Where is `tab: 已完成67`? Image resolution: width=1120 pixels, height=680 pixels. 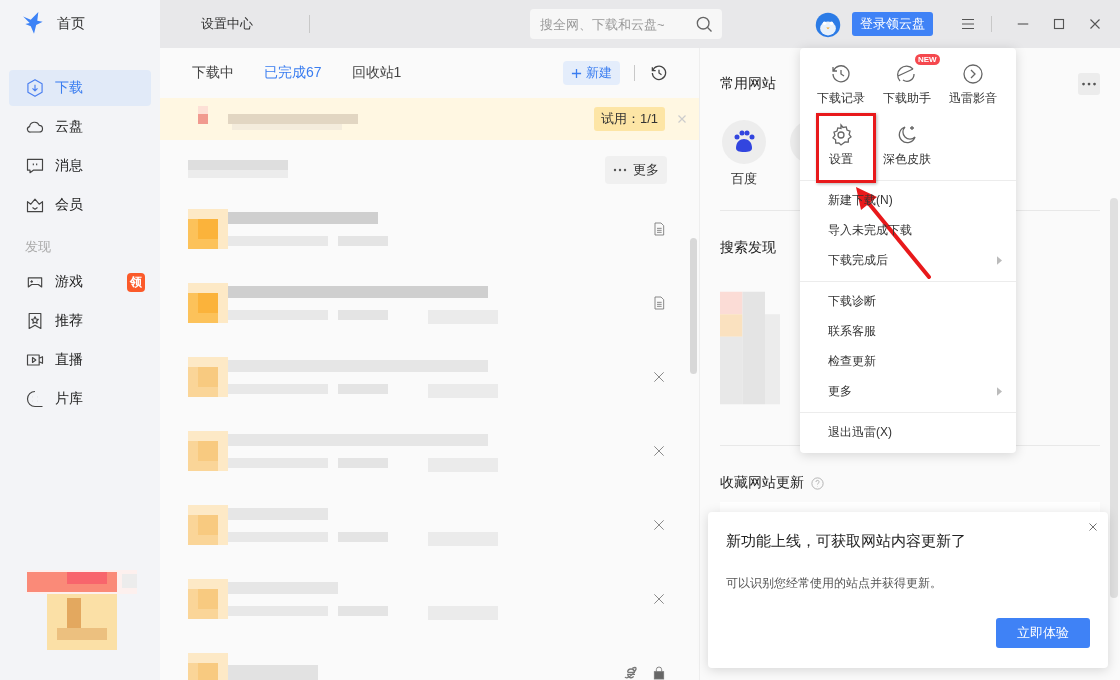
tab: 已完成67 is located at coordinates (293, 73).